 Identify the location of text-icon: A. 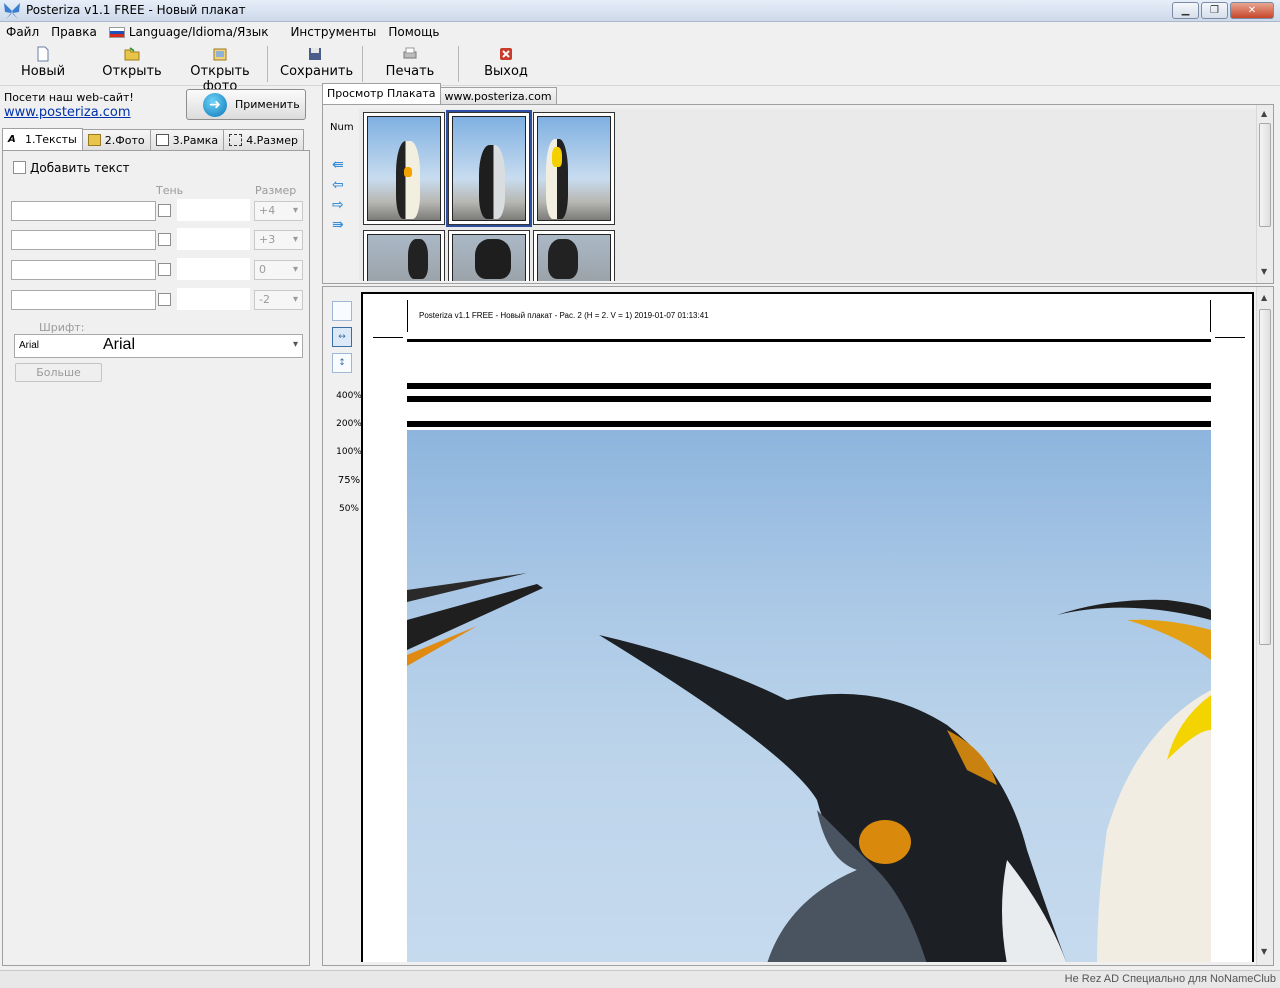
(12, 139).